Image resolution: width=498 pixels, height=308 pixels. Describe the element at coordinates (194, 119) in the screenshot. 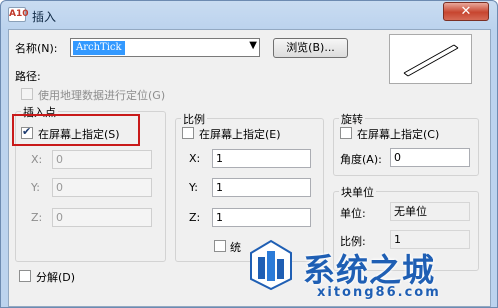

I see `scale-title: 比例` at that location.